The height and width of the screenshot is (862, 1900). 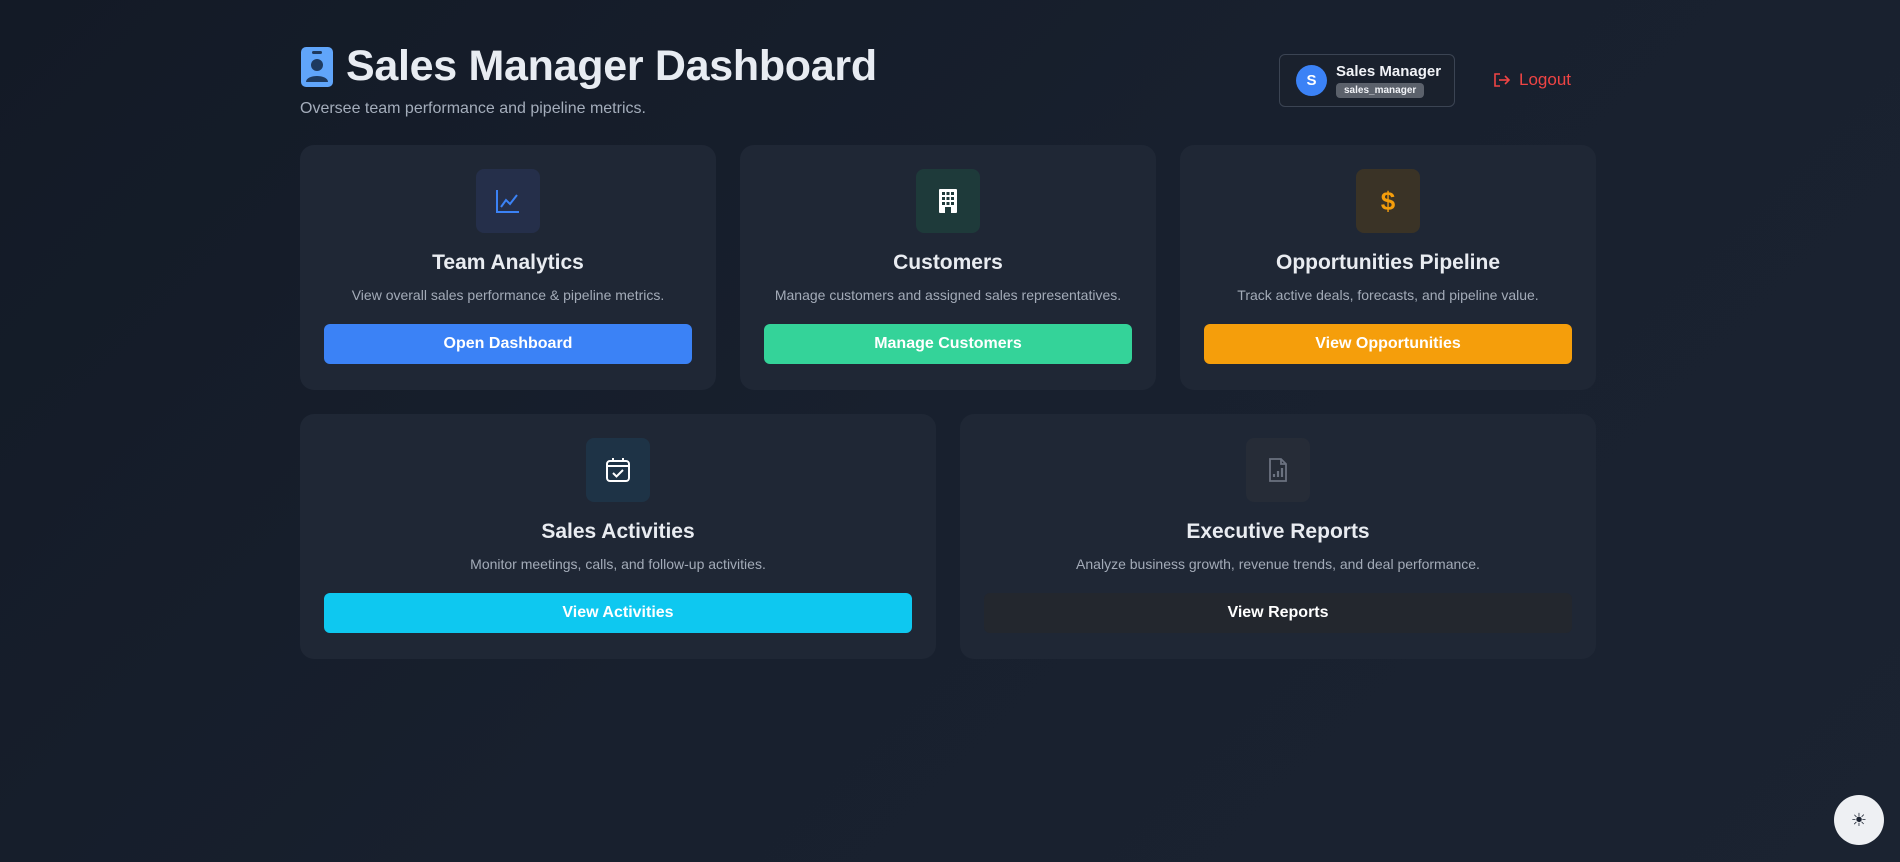 I want to click on building-icon, so click(x=948, y=201).